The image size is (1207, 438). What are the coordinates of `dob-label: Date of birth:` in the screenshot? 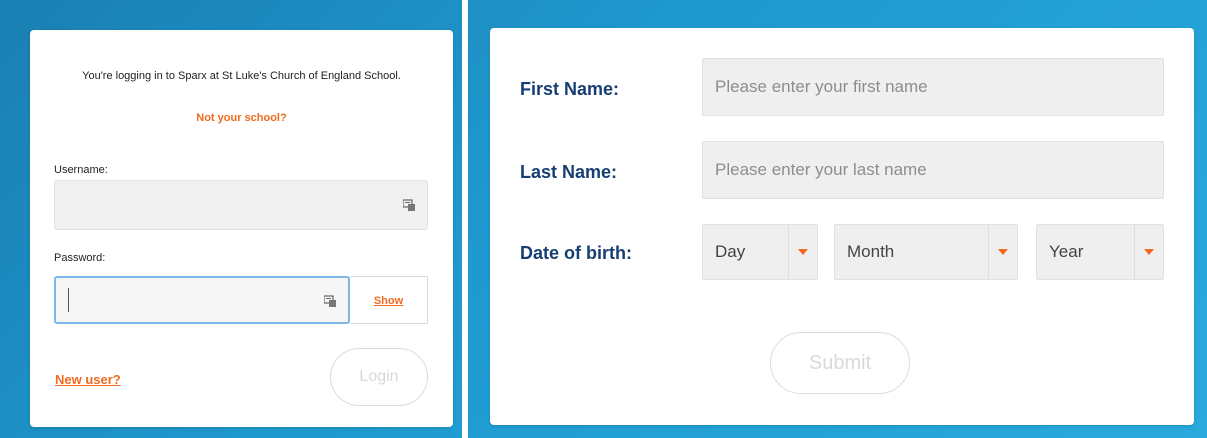 It's located at (576, 253).